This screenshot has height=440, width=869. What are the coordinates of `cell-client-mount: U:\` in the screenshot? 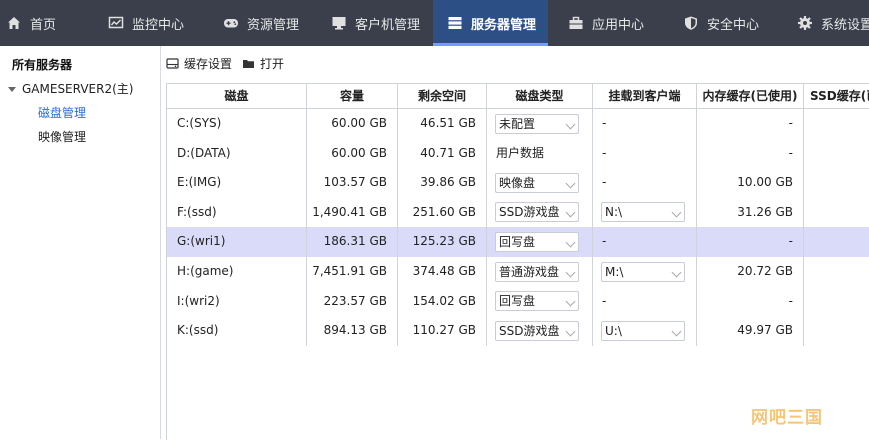 It's located at (645, 331).